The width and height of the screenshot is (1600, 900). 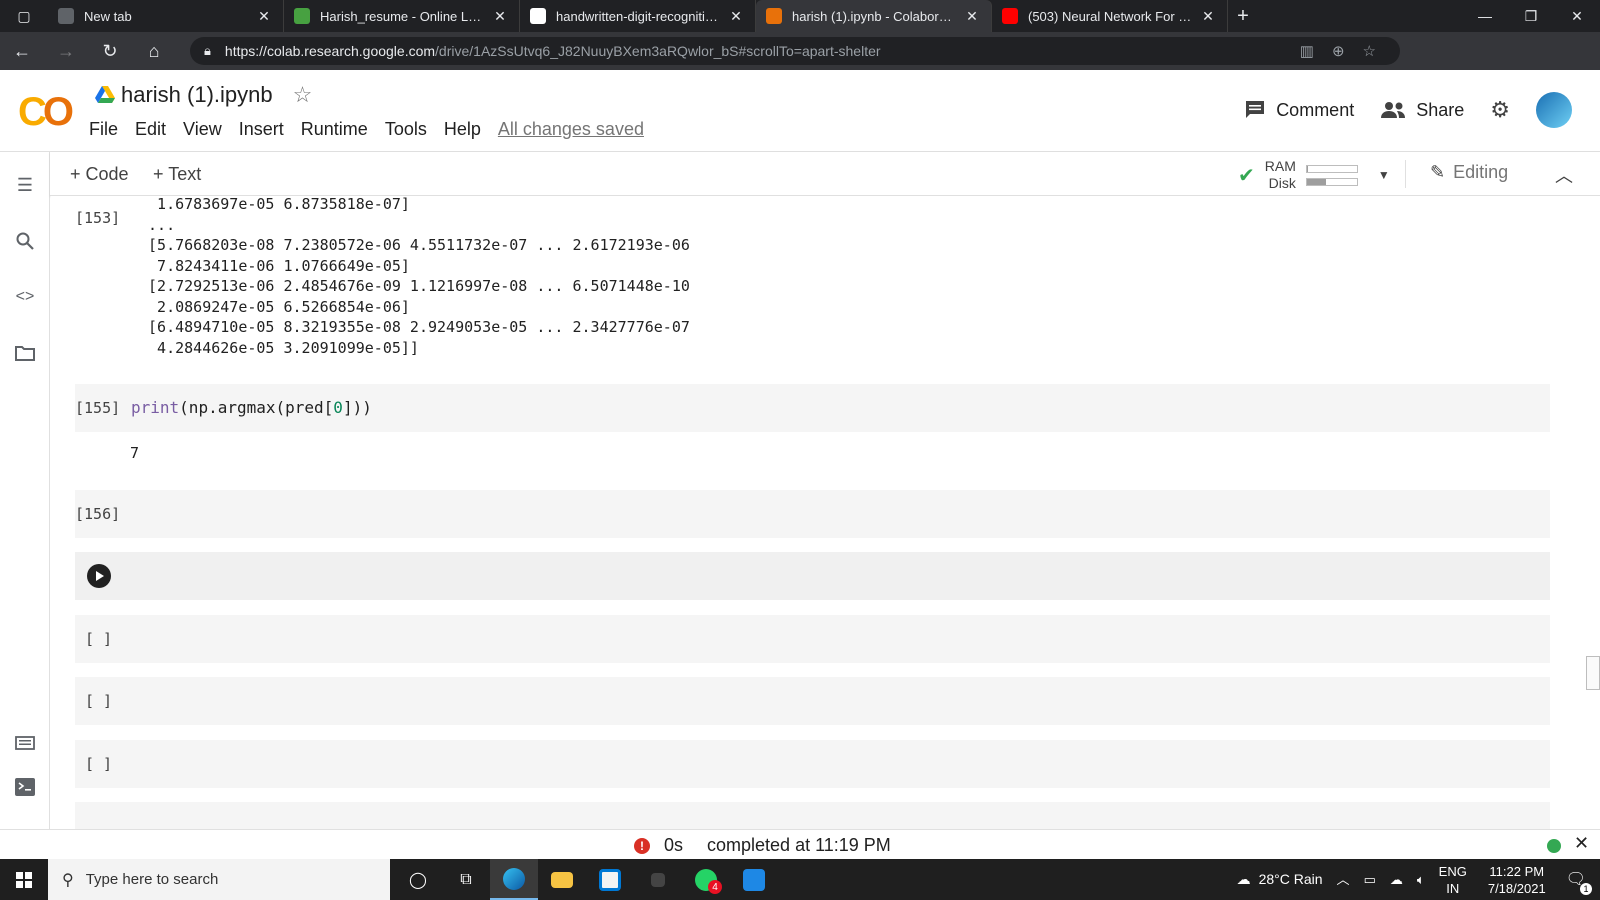 I want to click on battery-icon: ▭, so click(x=1370, y=879).